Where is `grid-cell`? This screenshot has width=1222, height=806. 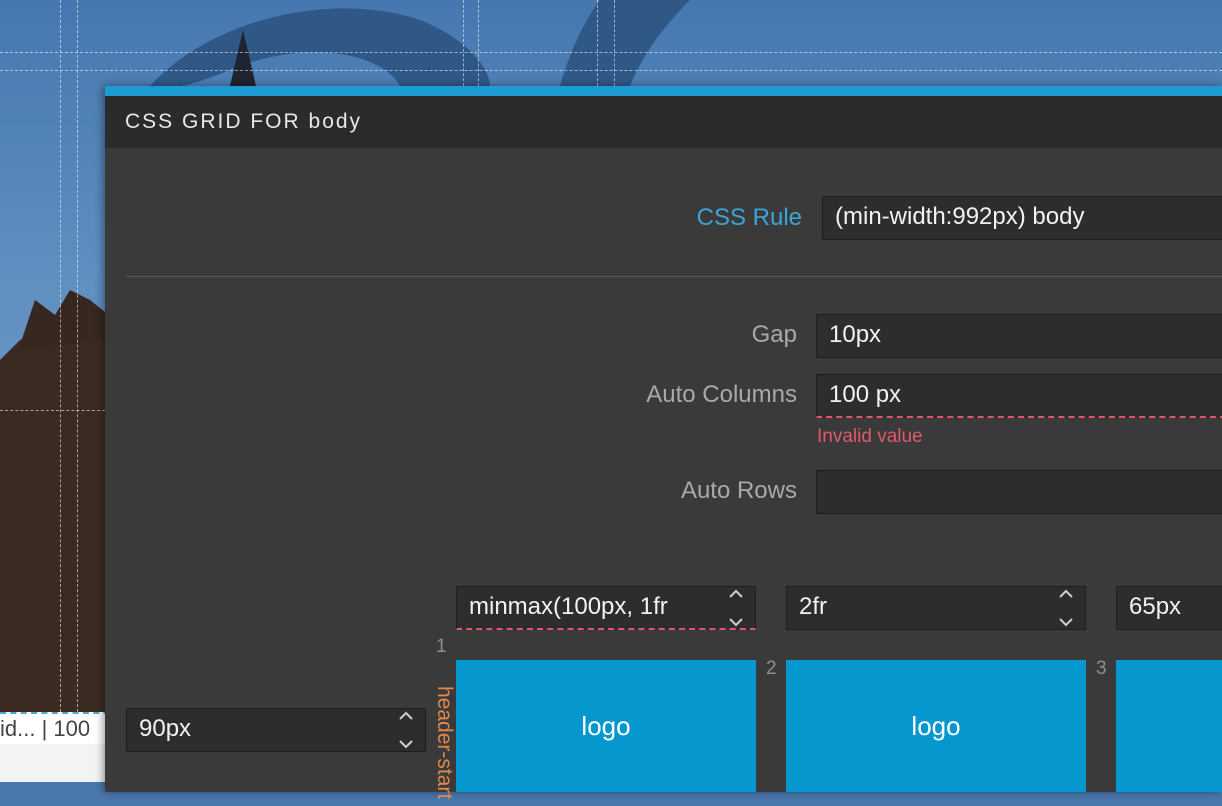 grid-cell is located at coordinates (1169, 726).